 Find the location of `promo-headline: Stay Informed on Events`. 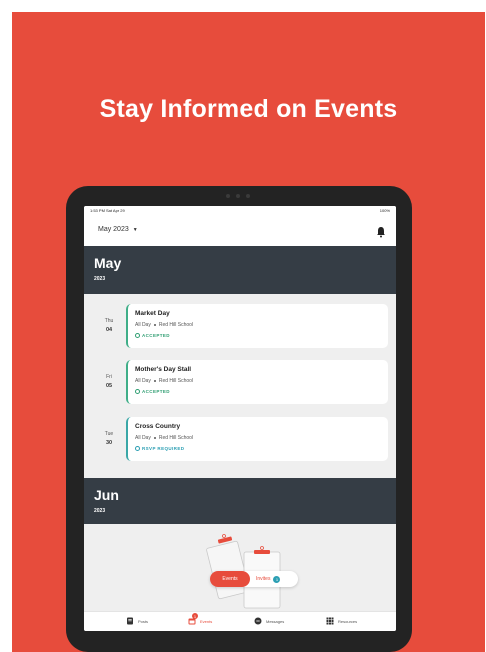

promo-headline: Stay Informed on Events is located at coordinates (248, 109).